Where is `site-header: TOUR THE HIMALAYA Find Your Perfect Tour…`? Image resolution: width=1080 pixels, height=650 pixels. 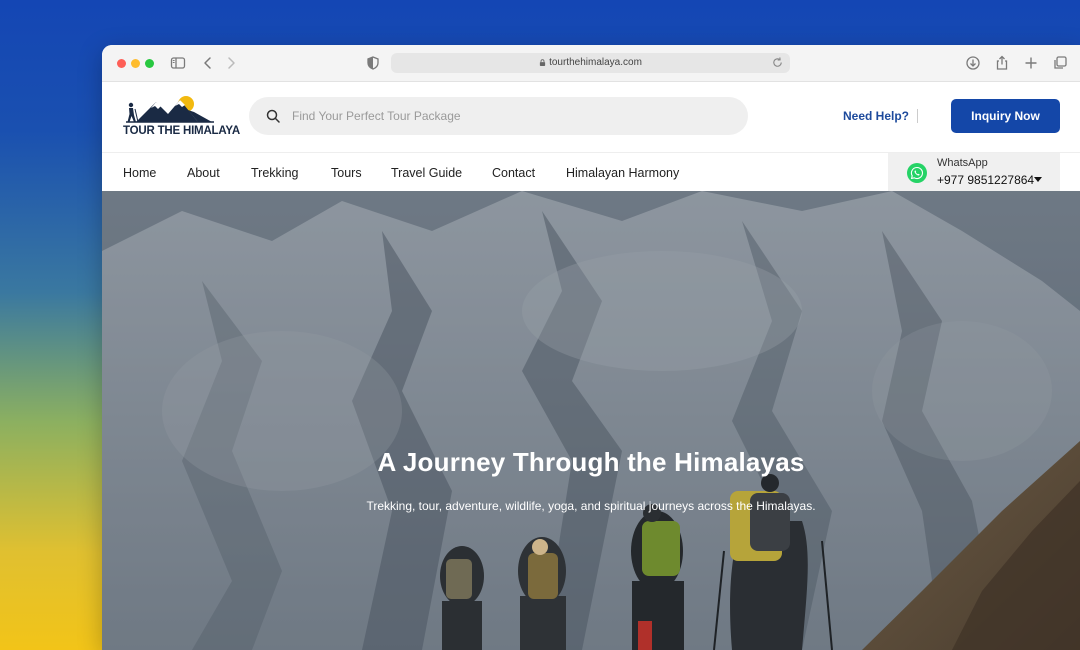
site-header: TOUR THE HIMALAYA Find Your Perfect Tour… is located at coordinates (591, 117).